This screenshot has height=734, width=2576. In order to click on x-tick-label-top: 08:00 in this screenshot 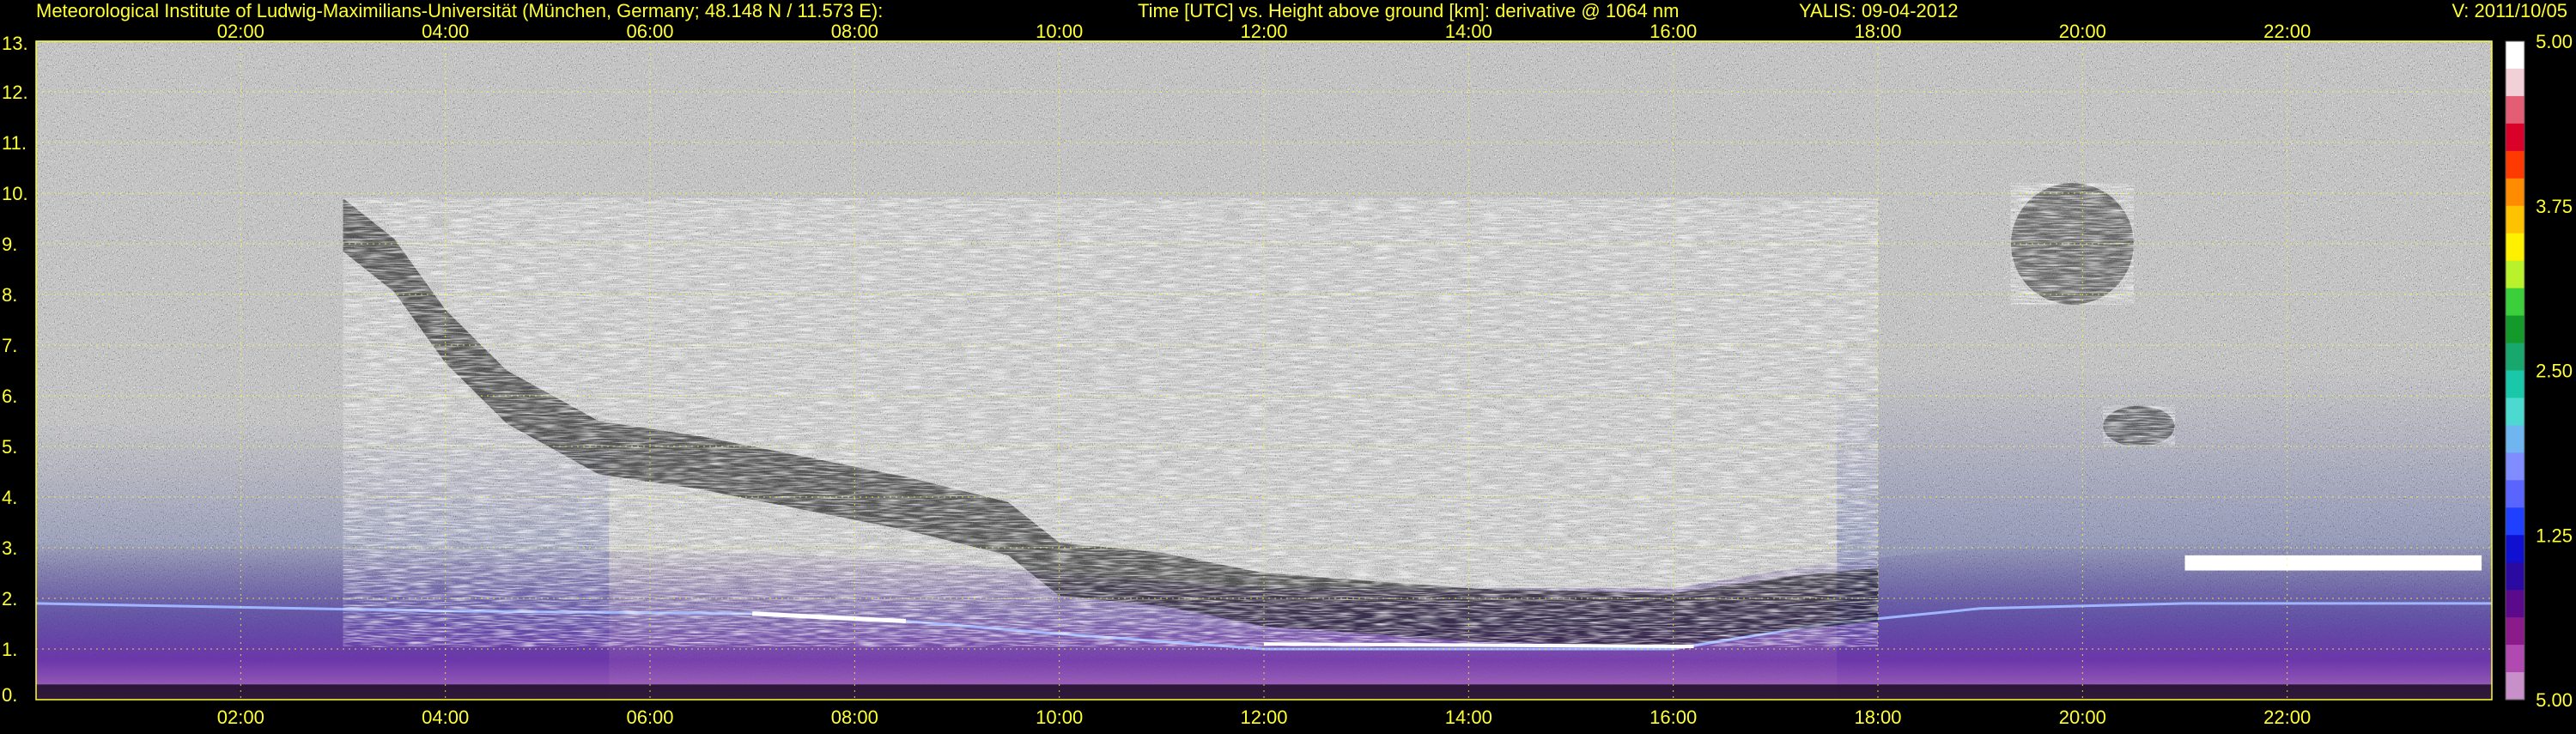, I will do `click(854, 32)`.